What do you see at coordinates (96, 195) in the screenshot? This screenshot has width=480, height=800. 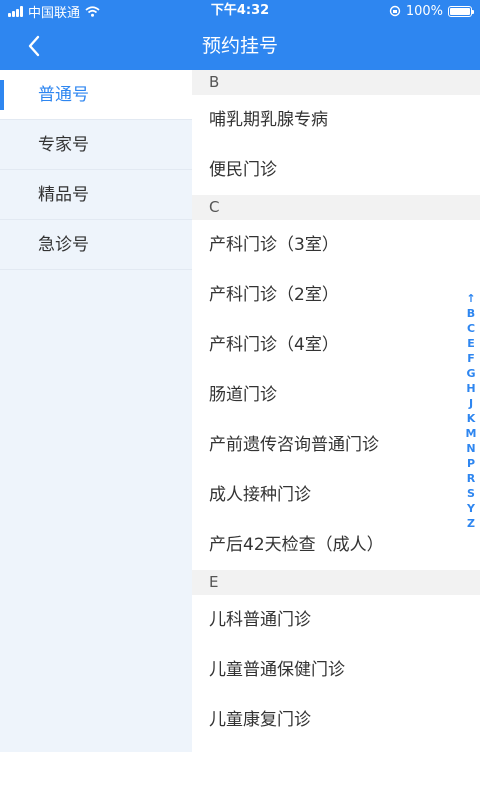 I see `sidebar-item-3: 精品号` at bounding box center [96, 195].